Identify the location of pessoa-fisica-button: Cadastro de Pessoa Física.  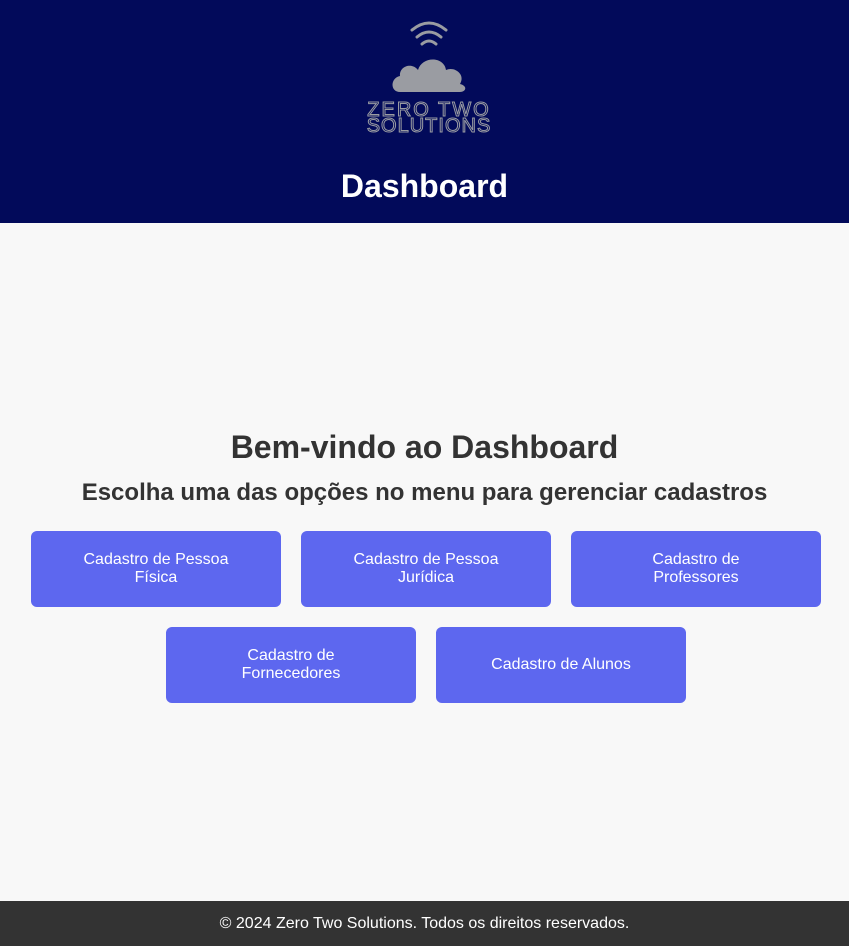
(156, 569).